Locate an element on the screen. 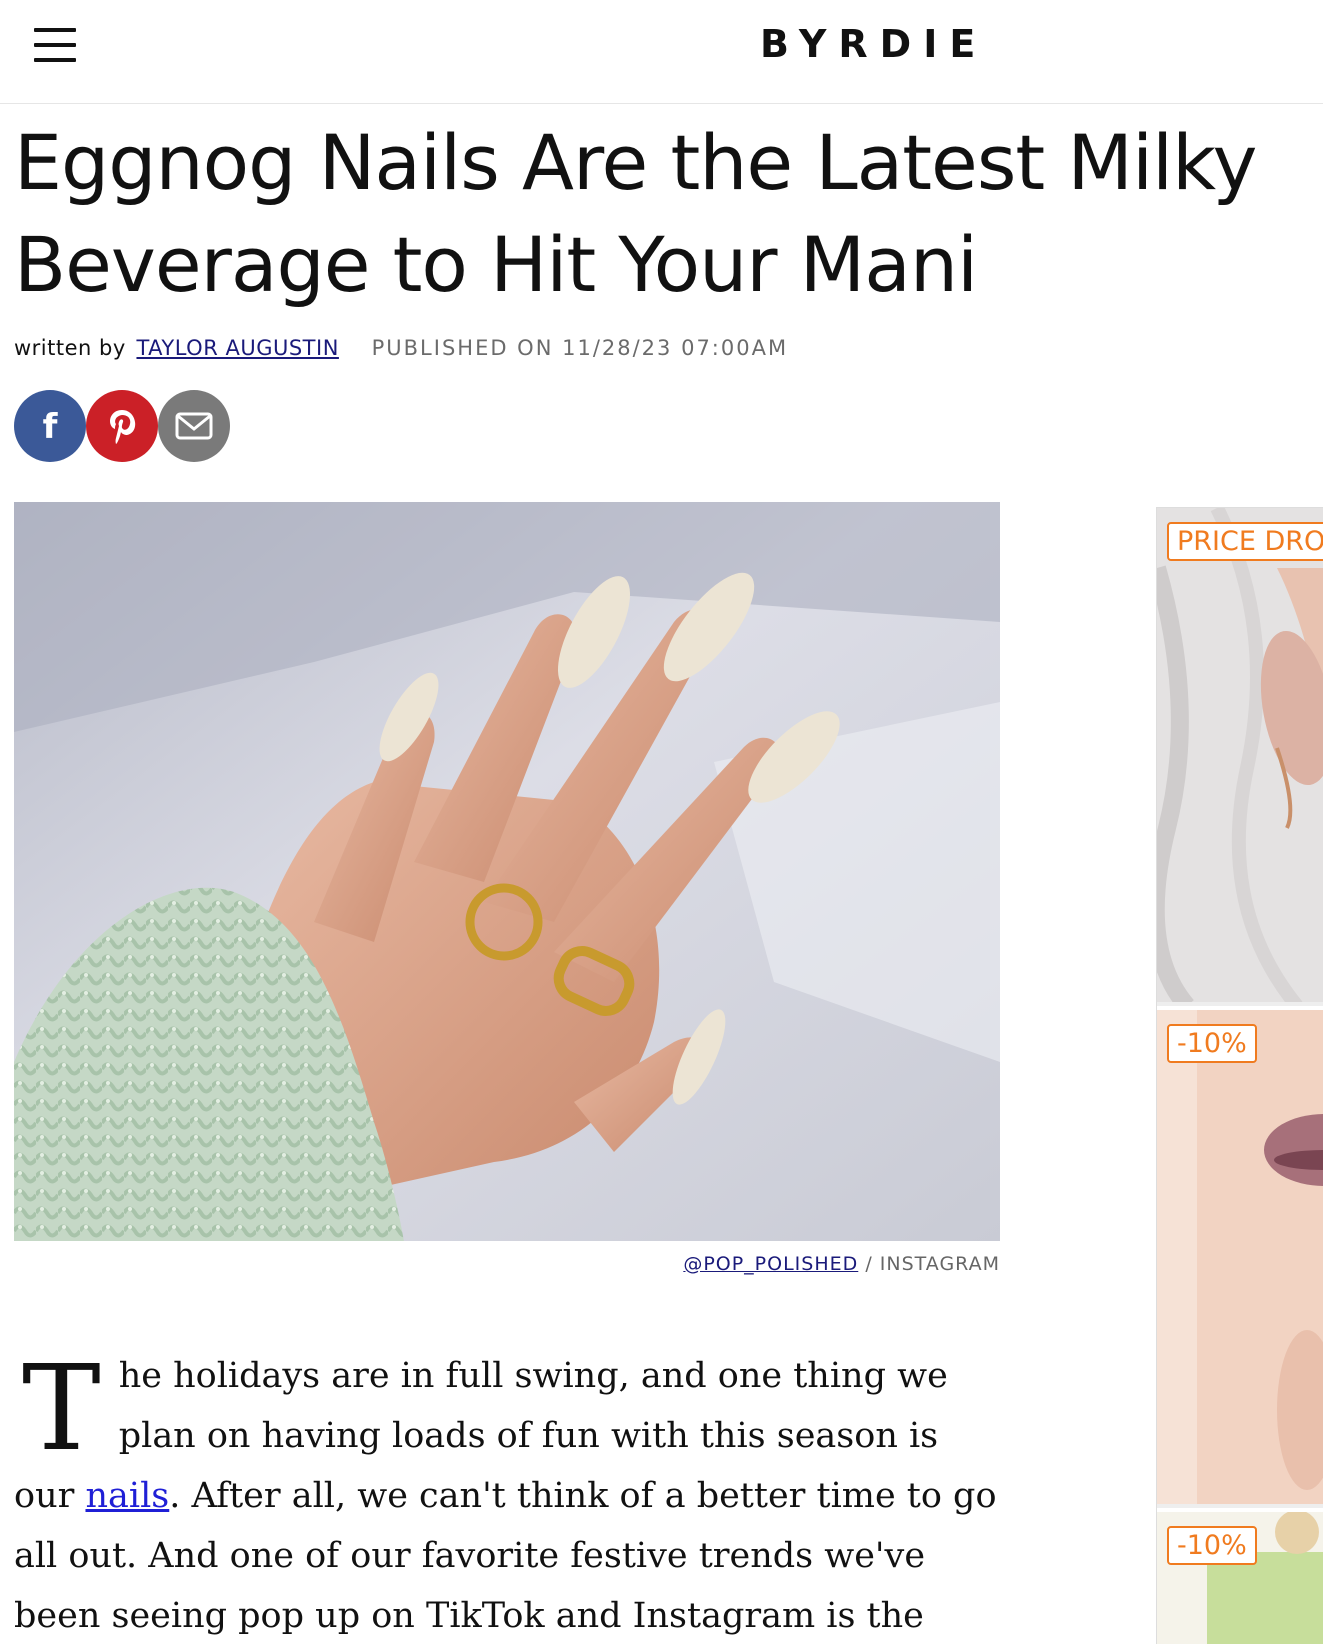 This screenshot has height=1644, width=1323. byline-prefix: written by is located at coordinates (70, 348).